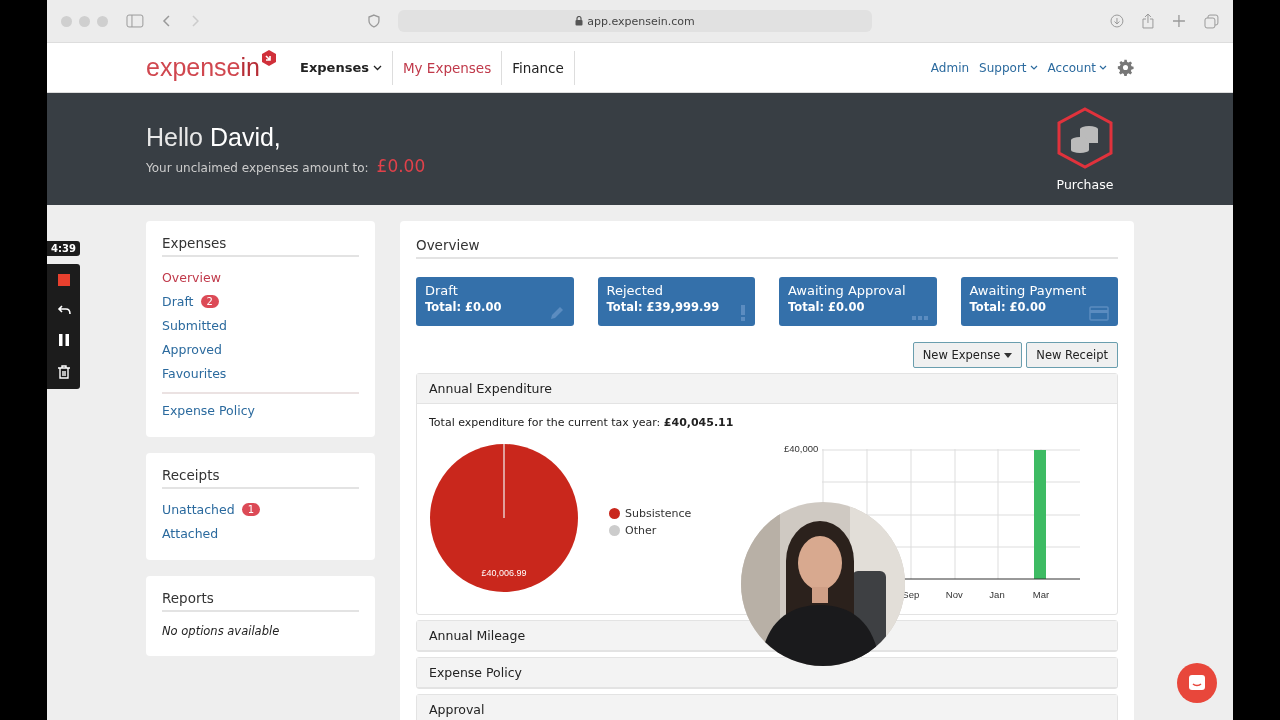 The width and height of the screenshot is (1280, 720). Describe the element at coordinates (919, 318) in the screenshot. I see `dots-icon` at that location.